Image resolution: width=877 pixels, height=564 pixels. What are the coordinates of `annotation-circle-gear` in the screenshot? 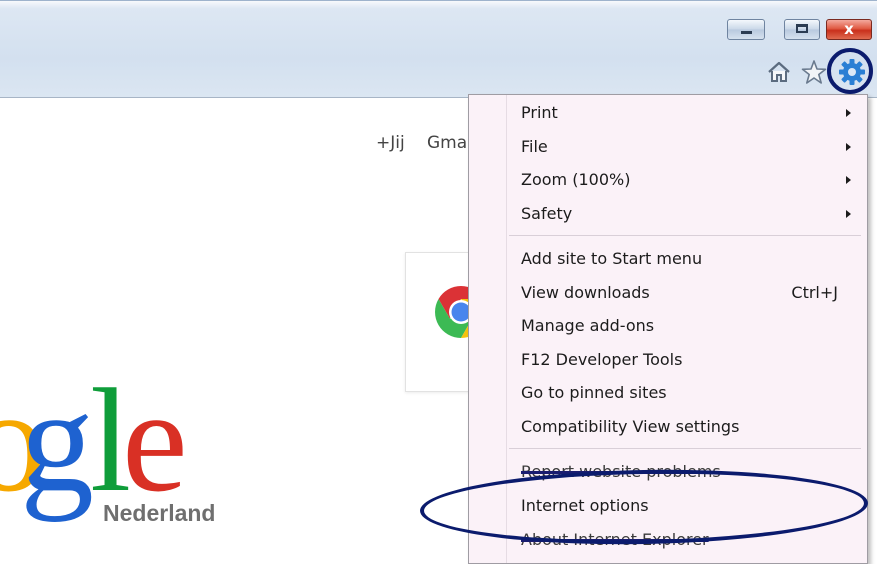 It's located at (850, 71).